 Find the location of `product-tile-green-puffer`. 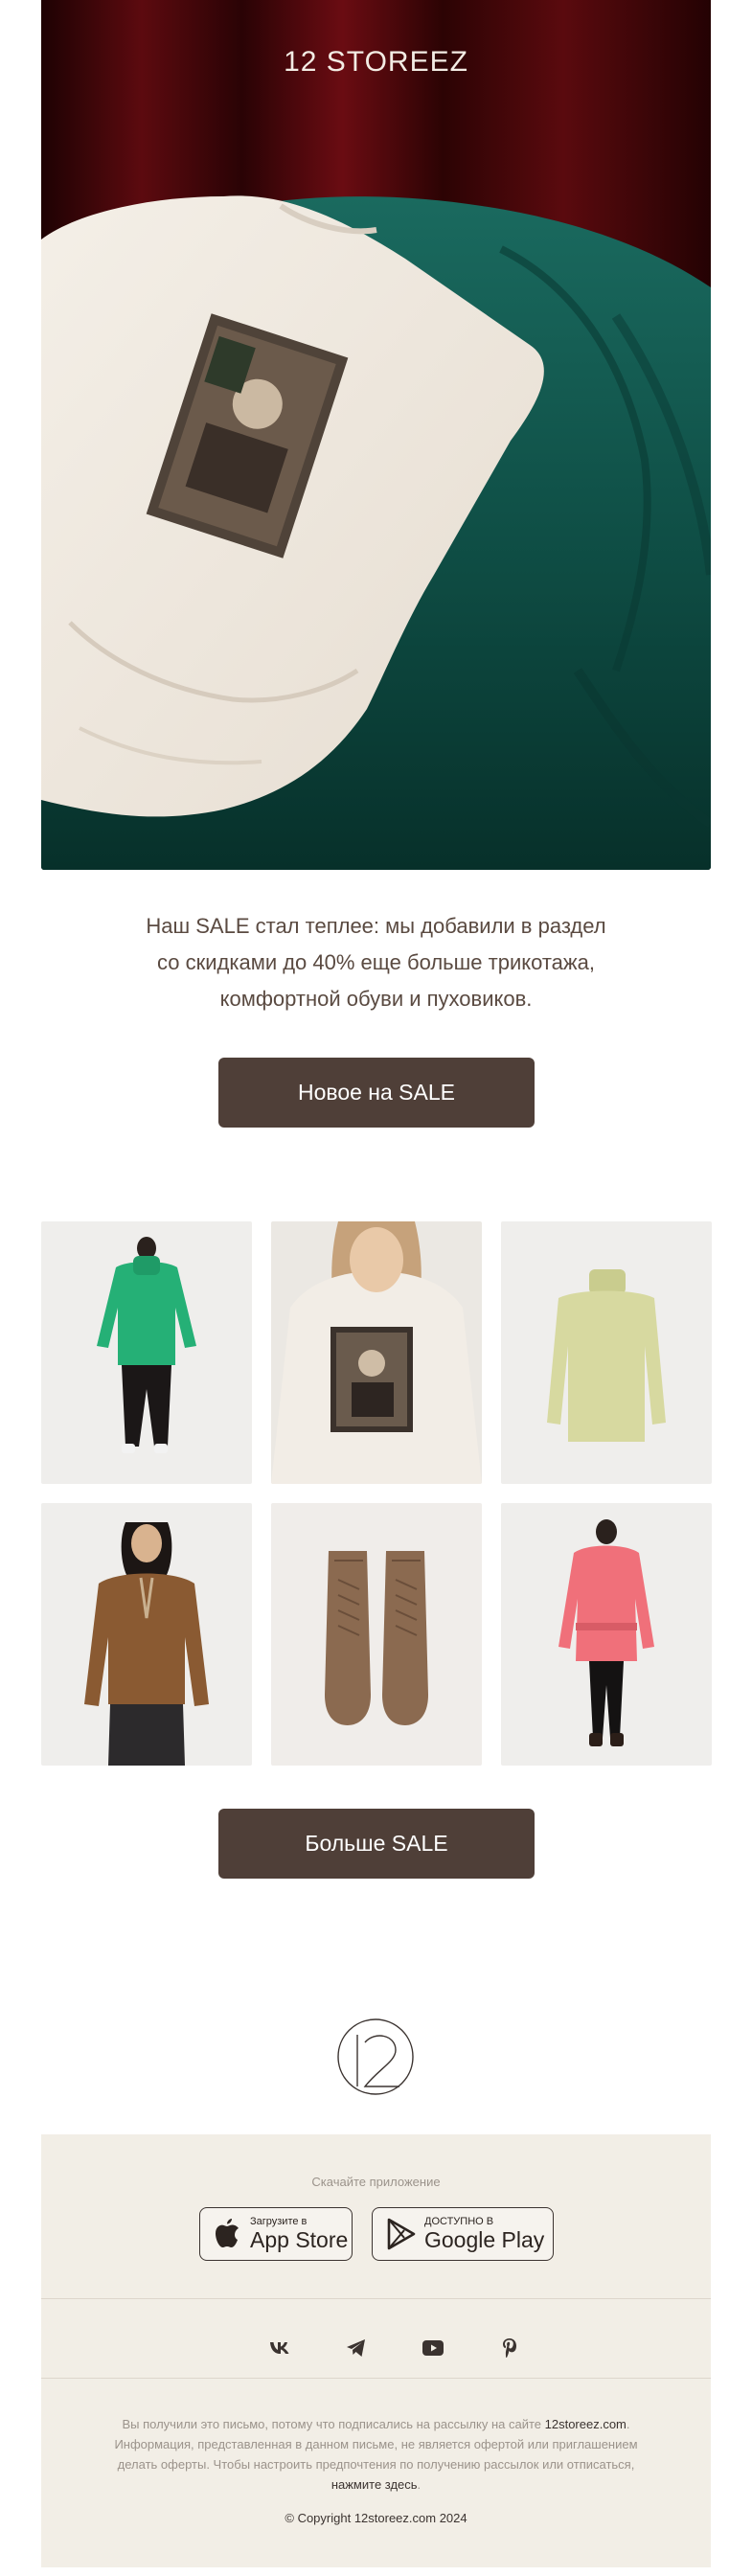

product-tile-green-puffer is located at coordinates (146, 1352).